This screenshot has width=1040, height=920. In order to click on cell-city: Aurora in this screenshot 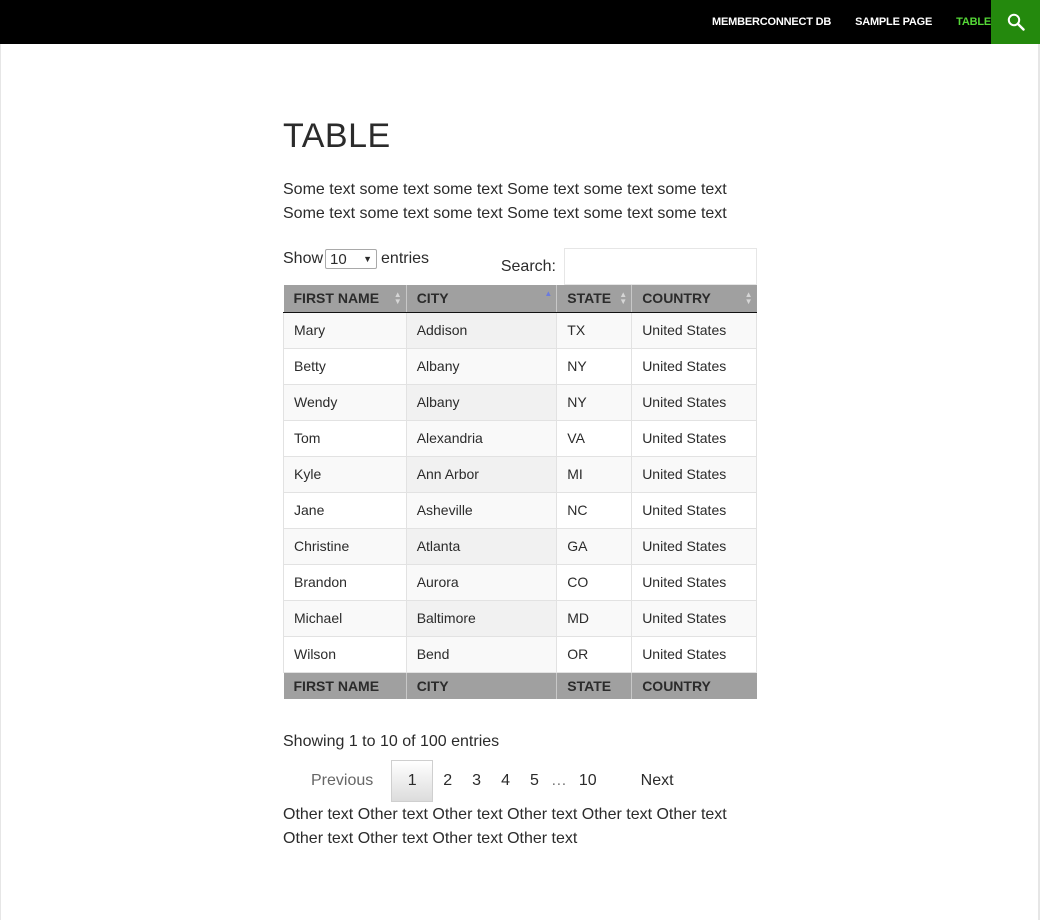, I will do `click(481, 582)`.